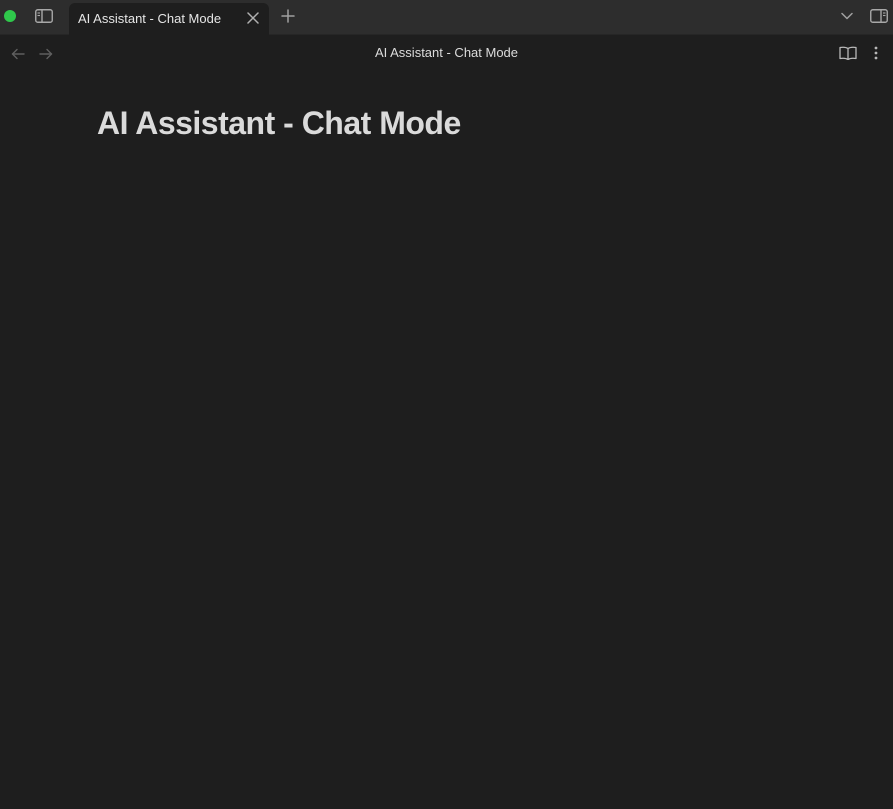 The width and height of the screenshot is (893, 809). Describe the element at coordinates (288, 16) in the screenshot. I see `plus-icon` at that location.